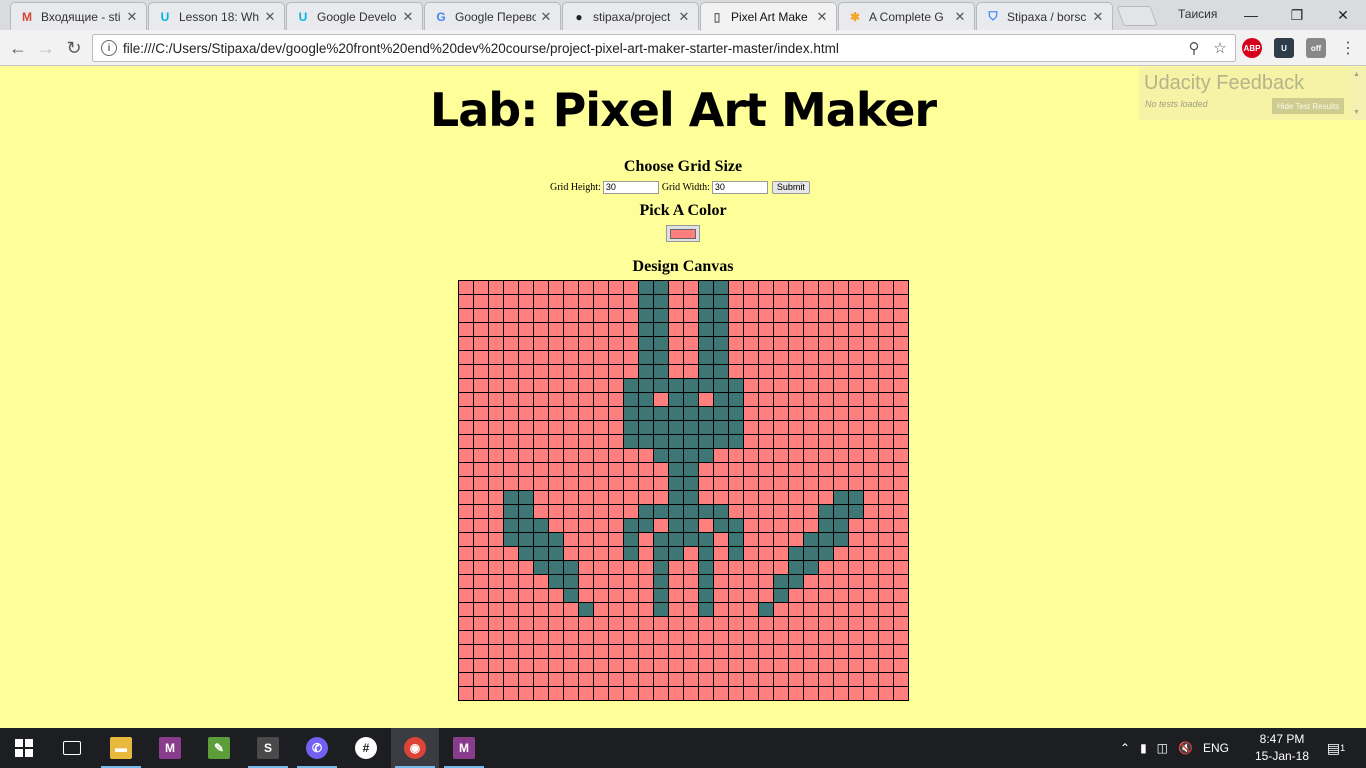 The width and height of the screenshot is (1366, 768). I want to click on scroll-up-icon: ▲, so click(1356, 74).